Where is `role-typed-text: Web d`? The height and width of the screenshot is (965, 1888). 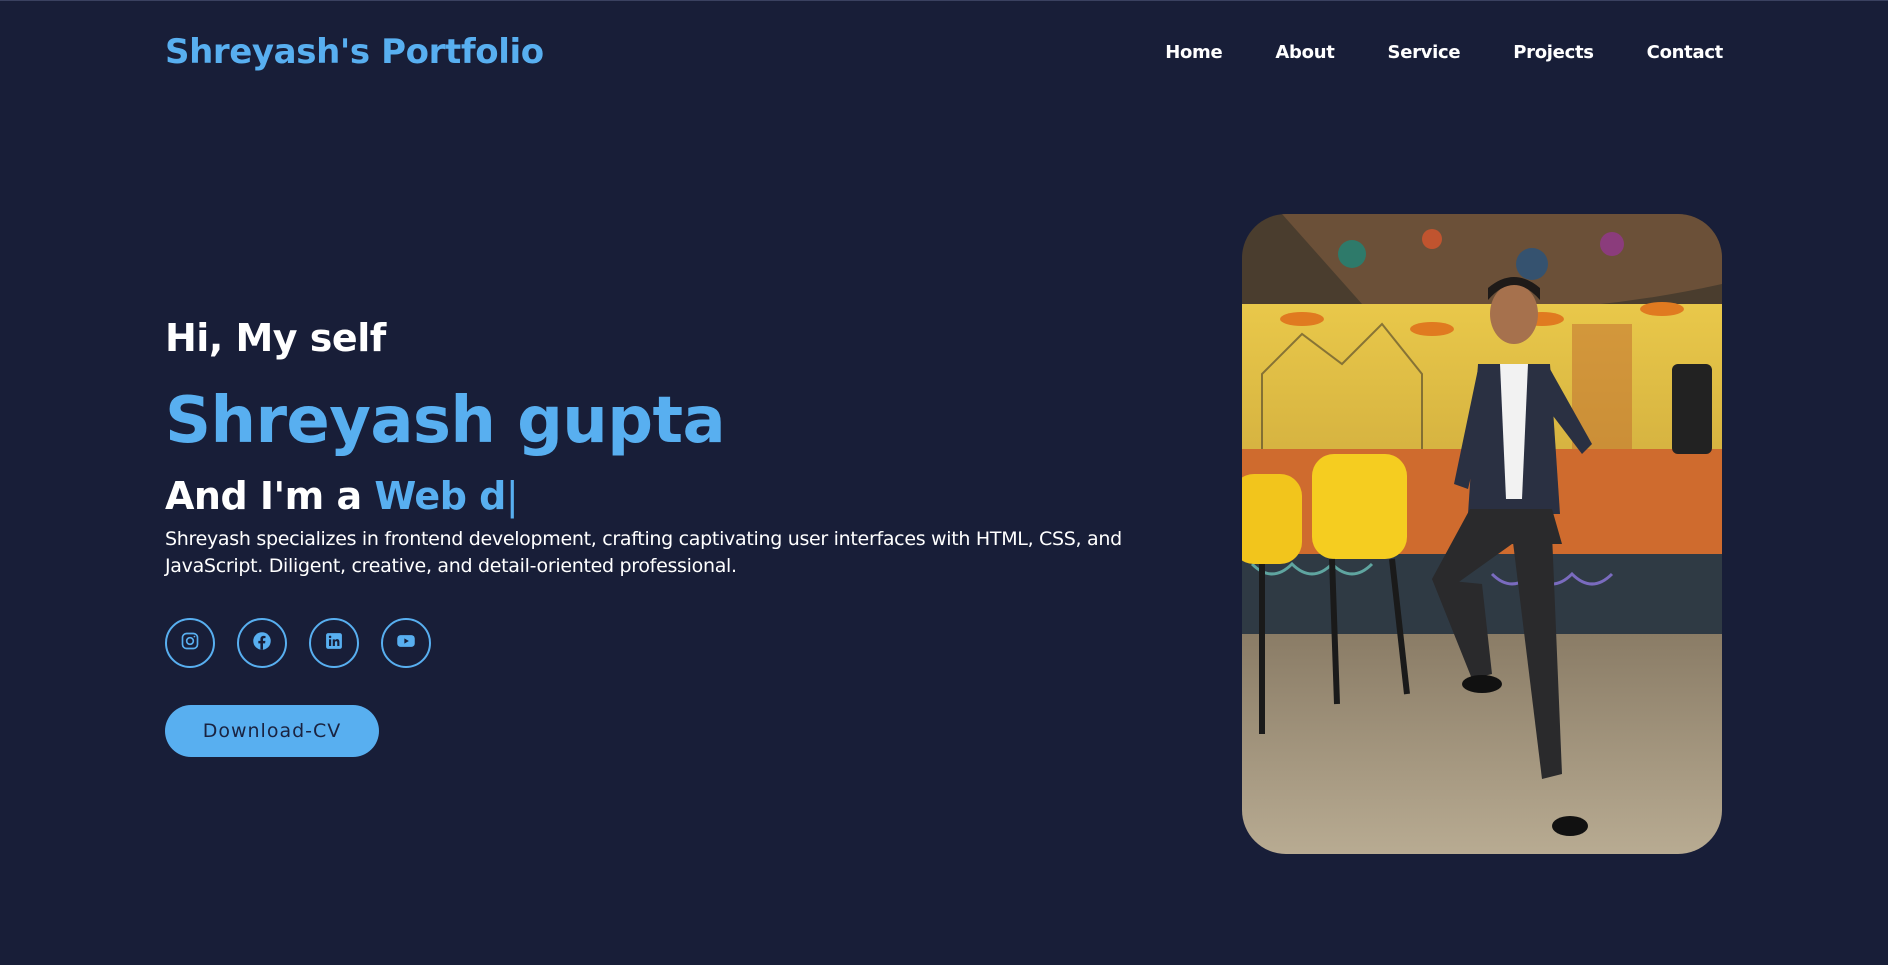
role-typed-text: Web d is located at coordinates (440, 496).